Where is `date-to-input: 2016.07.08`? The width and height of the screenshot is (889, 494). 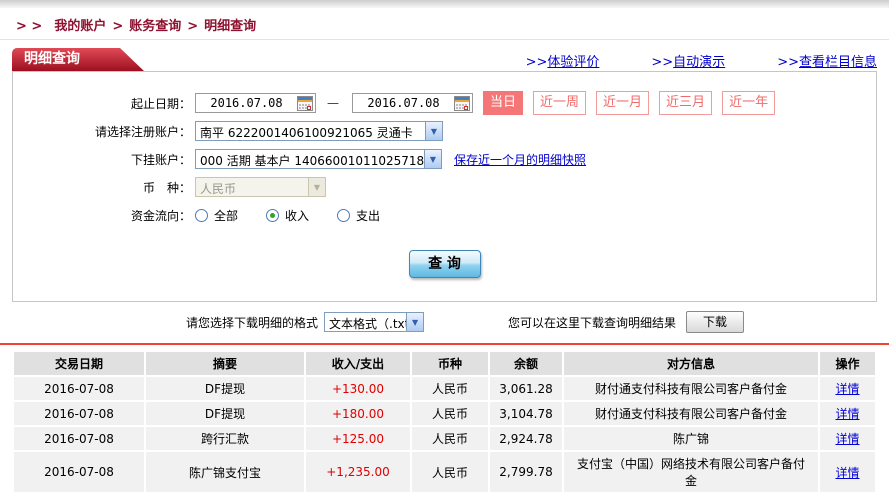
date-to-input: 2016.07.08 is located at coordinates (412, 103).